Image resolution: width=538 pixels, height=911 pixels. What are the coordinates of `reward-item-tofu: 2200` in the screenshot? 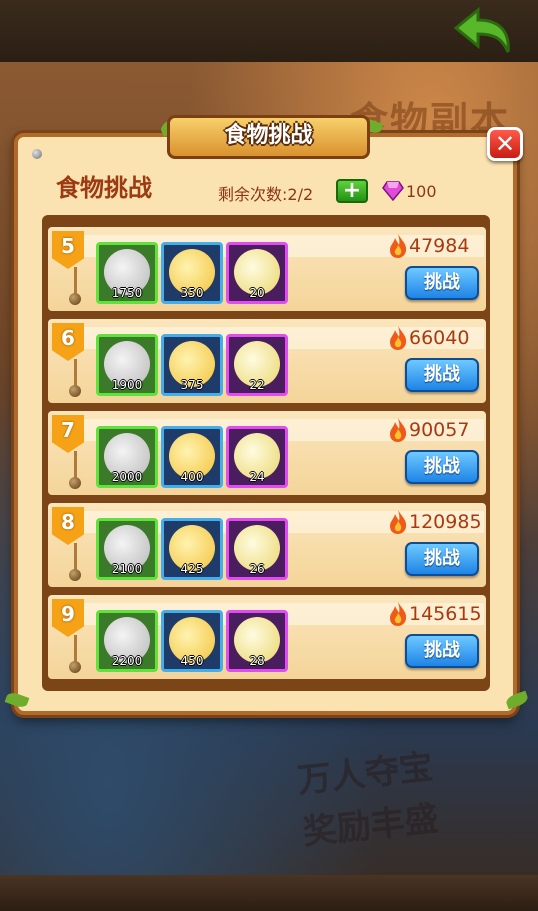 It's located at (127, 641).